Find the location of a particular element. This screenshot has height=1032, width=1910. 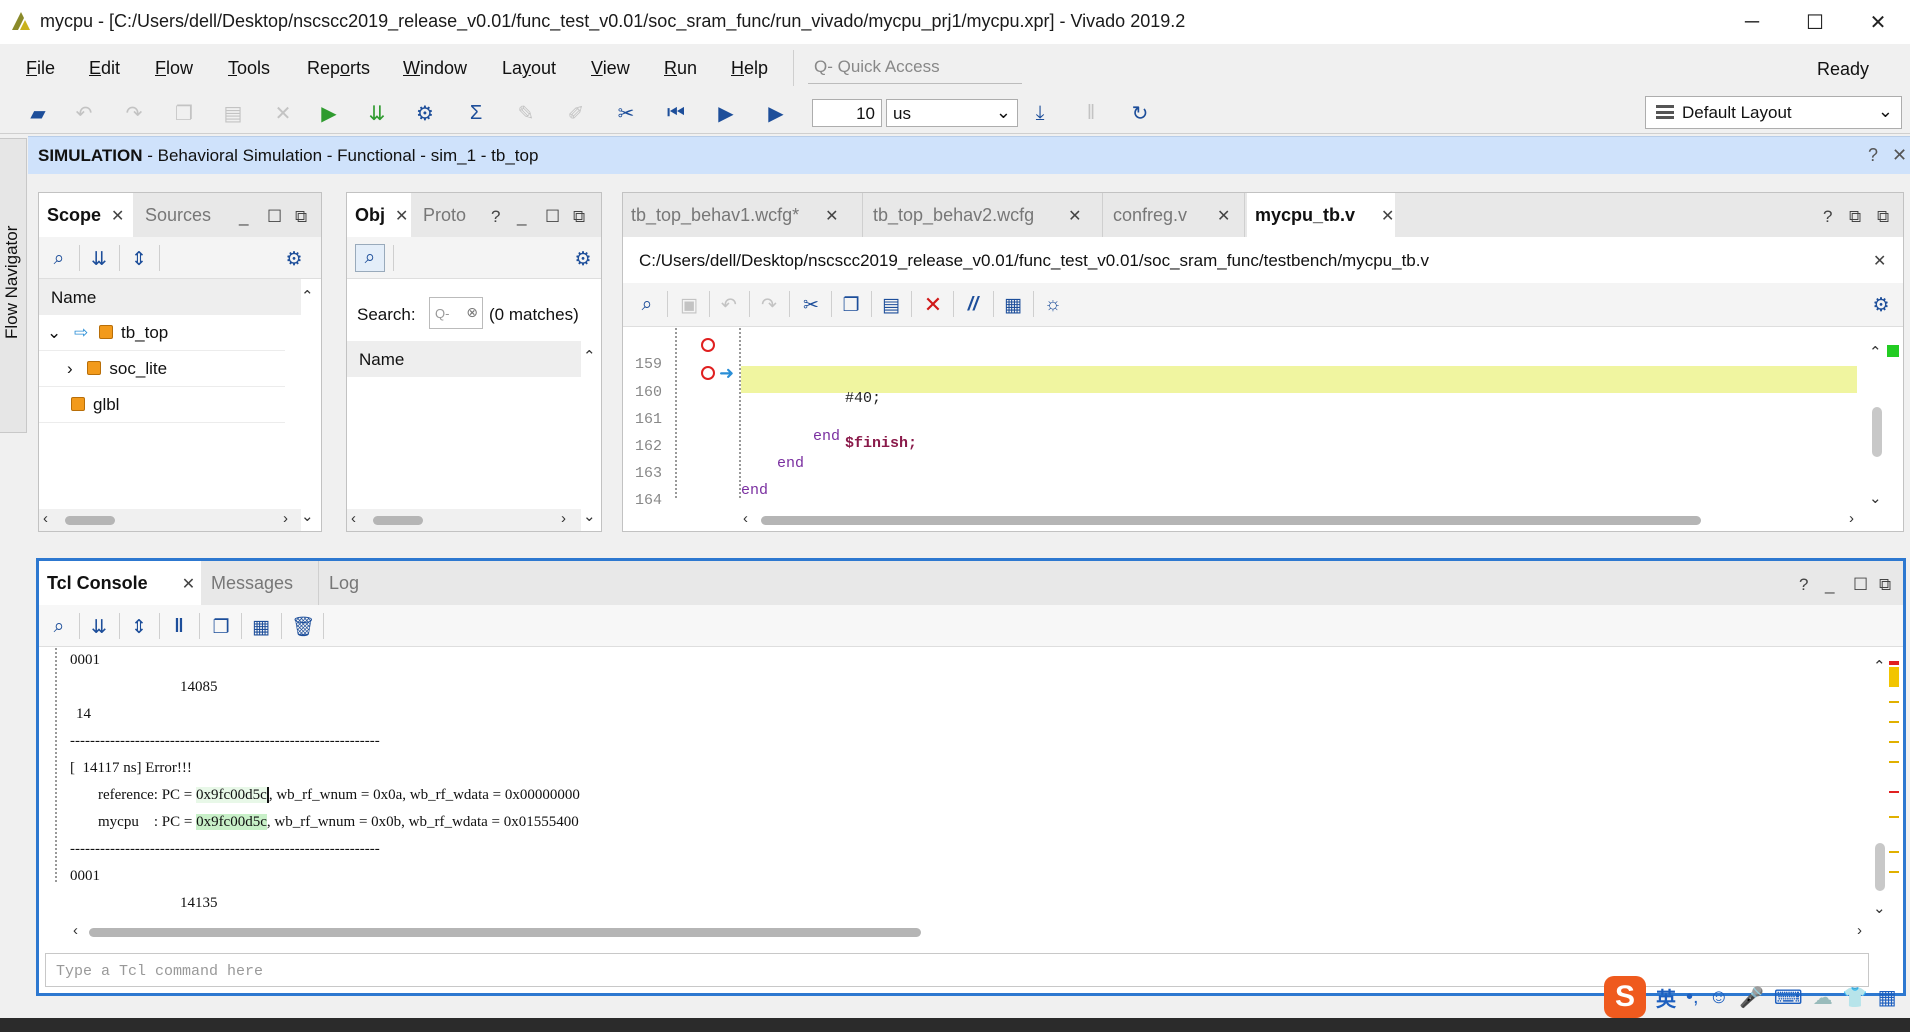

sigma-icon: Σ is located at coordinates (476, 113).